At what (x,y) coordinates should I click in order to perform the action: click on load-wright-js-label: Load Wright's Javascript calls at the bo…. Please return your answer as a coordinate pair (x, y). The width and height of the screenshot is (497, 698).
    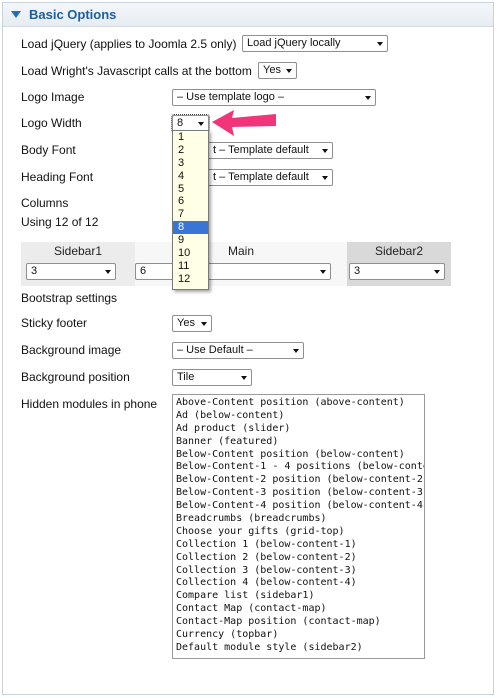
    Looking at the image, I should click on (136, 71).